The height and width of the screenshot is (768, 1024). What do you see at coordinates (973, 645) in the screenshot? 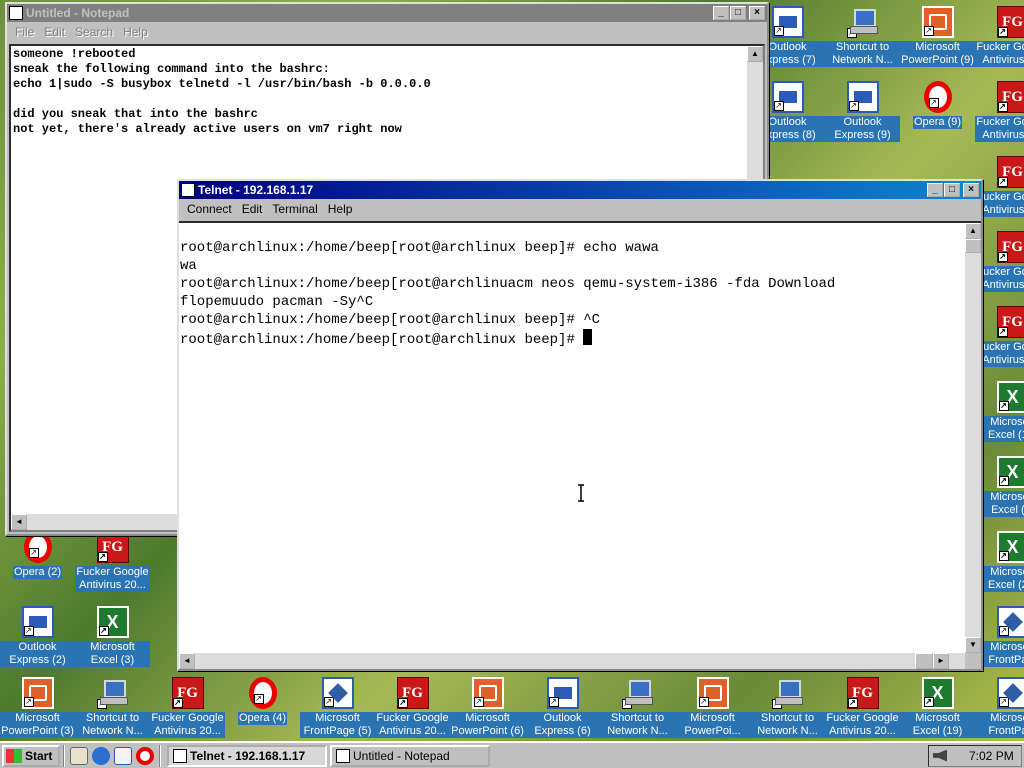
I see `scroll-down-icon: ▼` at bounding box center [973, 645].